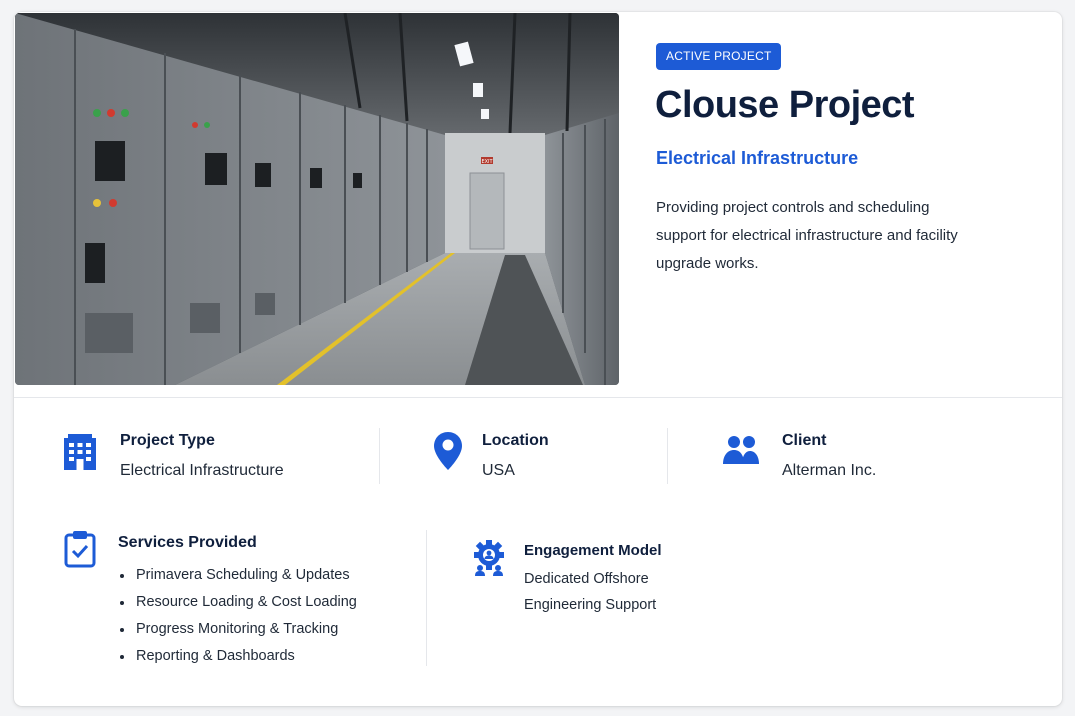  What do you see at coordinates (829, 470) in the screenshot?
I see `client-value: Alterman Inc.` at bounding box center [829, 470].